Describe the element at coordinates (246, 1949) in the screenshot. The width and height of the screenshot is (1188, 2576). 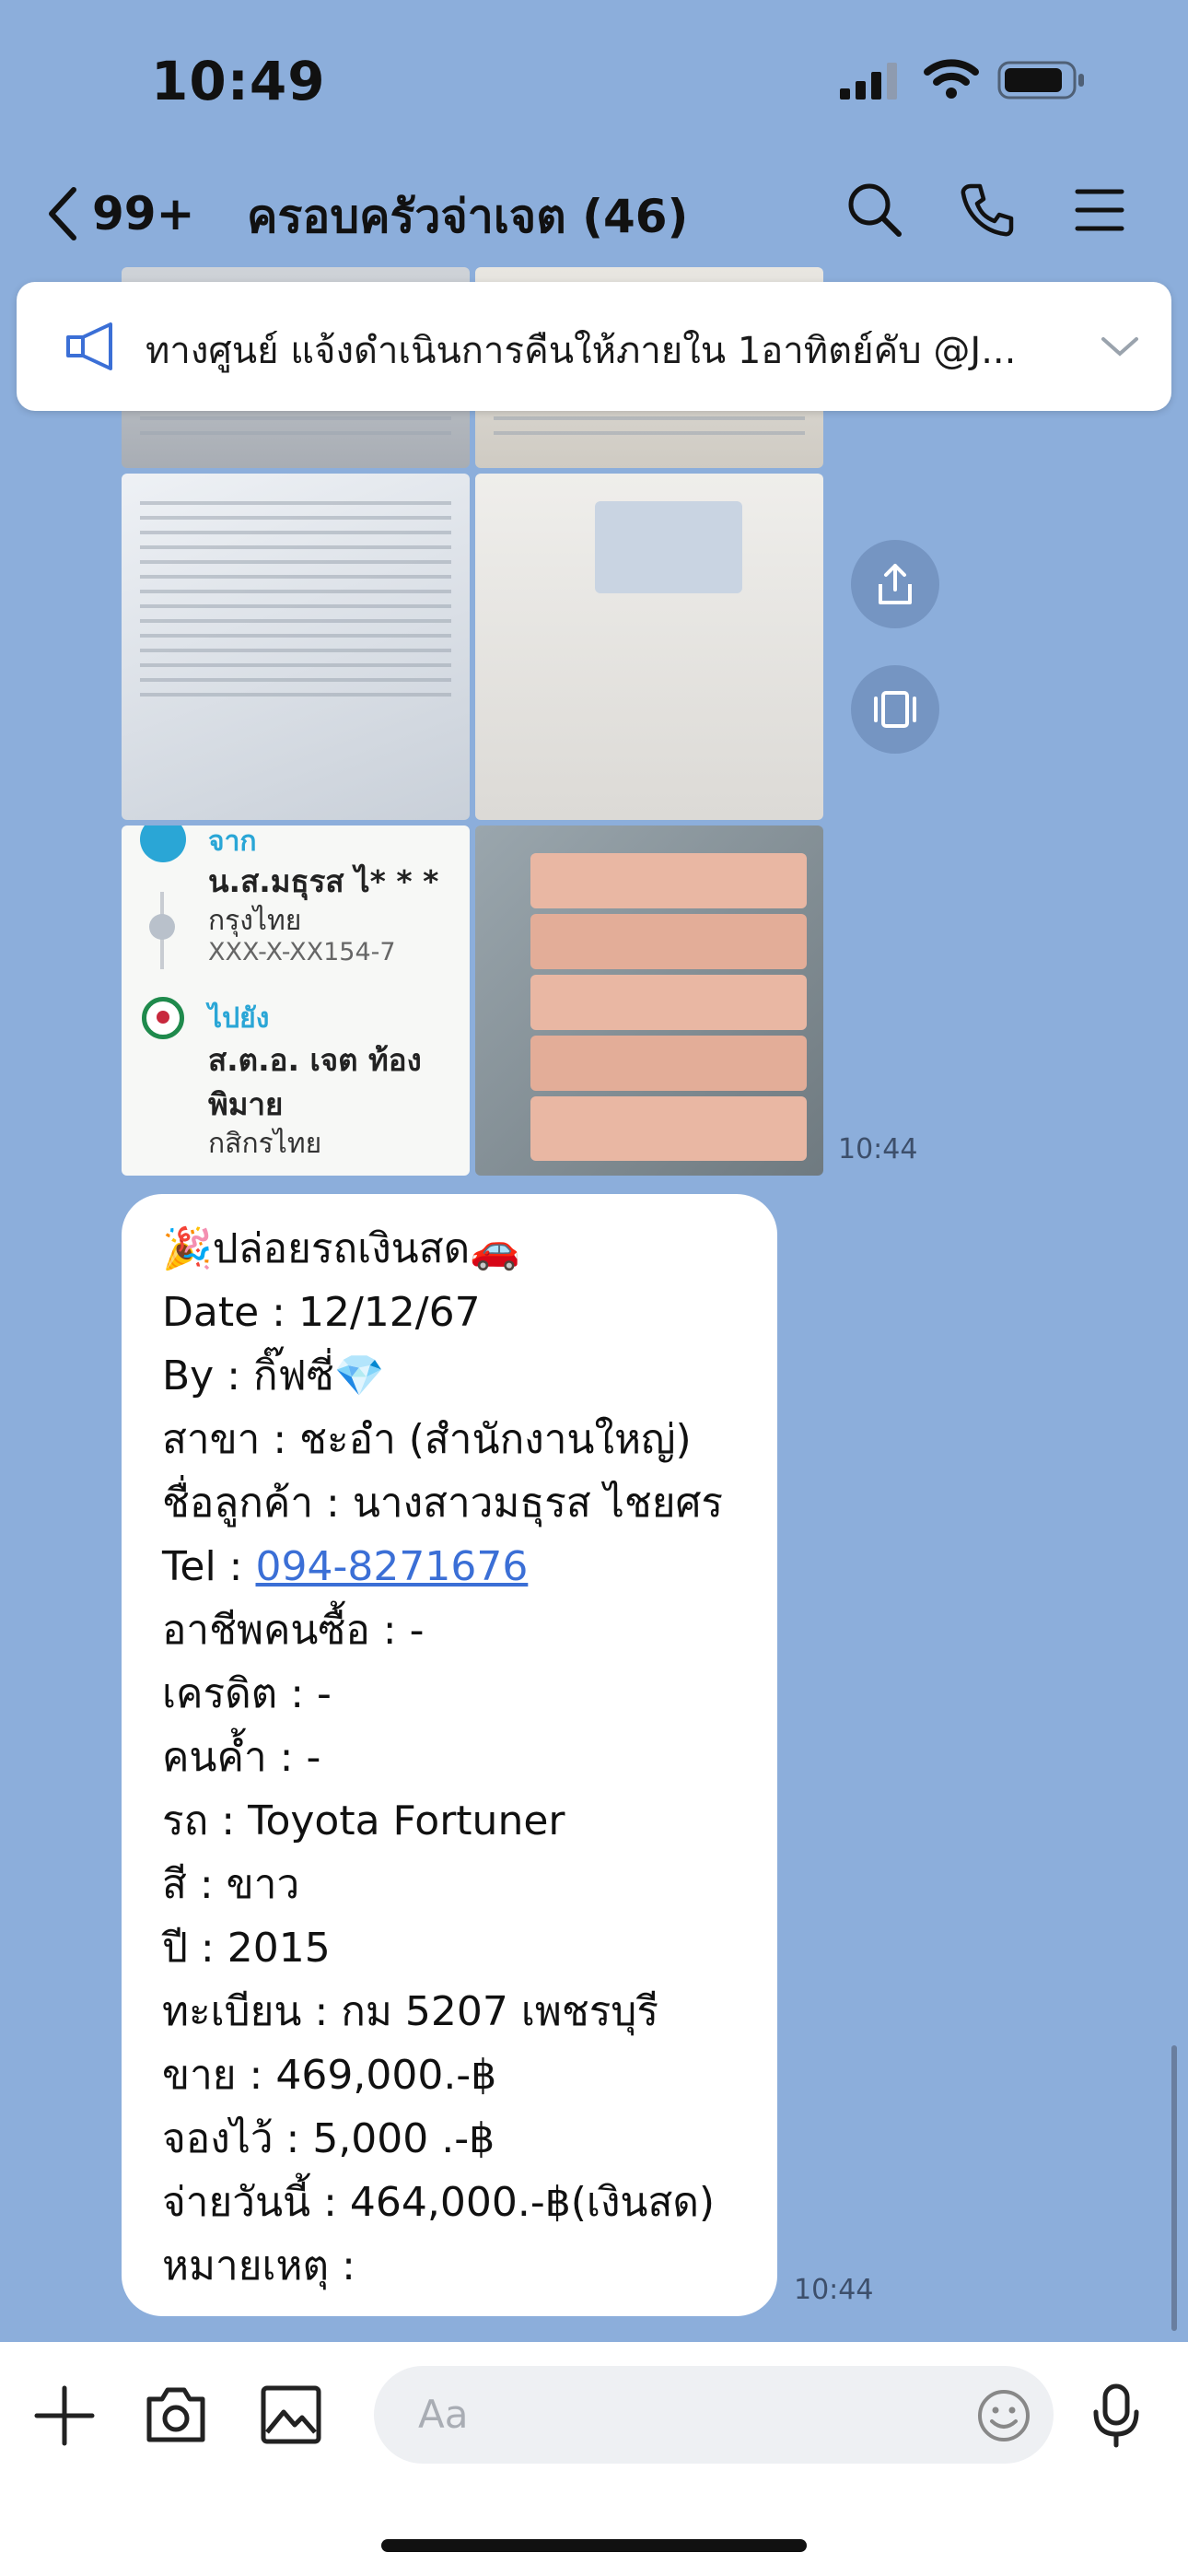
I see `message-line: ปี : 2015` at that location.